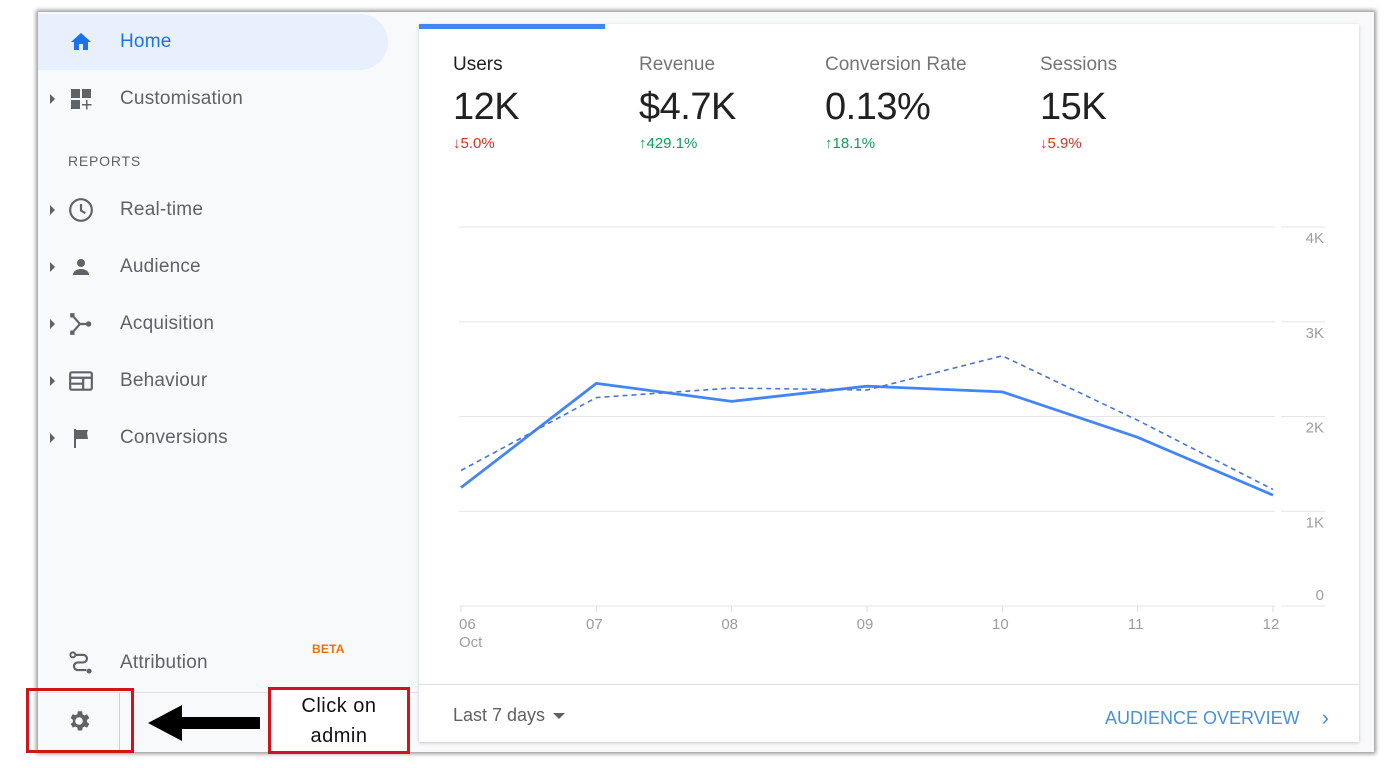  Describe the element at coordinates (81, 210) in the screenshot. I see `clock-icon` at that location.